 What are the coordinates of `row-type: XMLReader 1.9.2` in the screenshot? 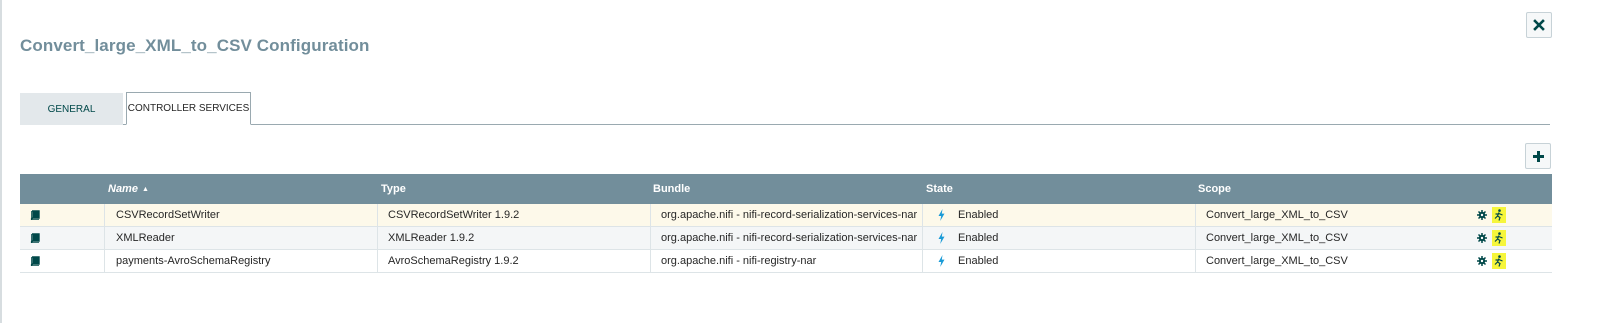 It's located at (514, 238).